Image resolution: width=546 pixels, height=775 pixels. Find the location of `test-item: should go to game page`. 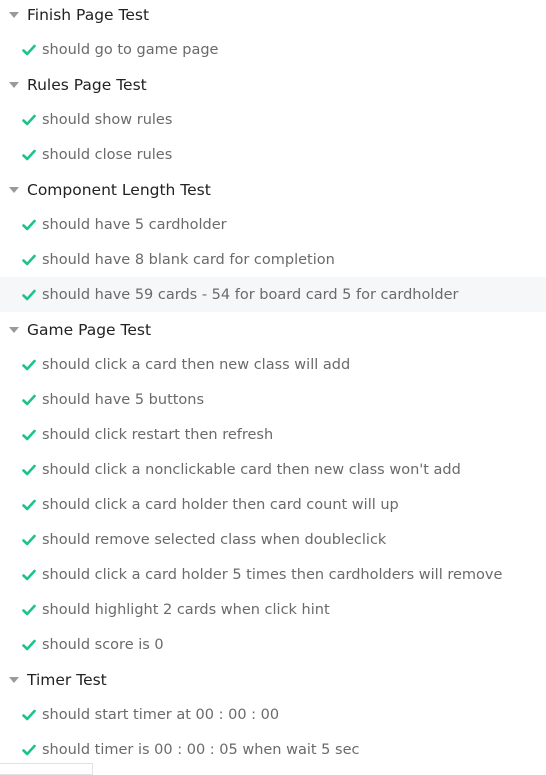

test-item: should go to game page is located at coordinates (273, 49).